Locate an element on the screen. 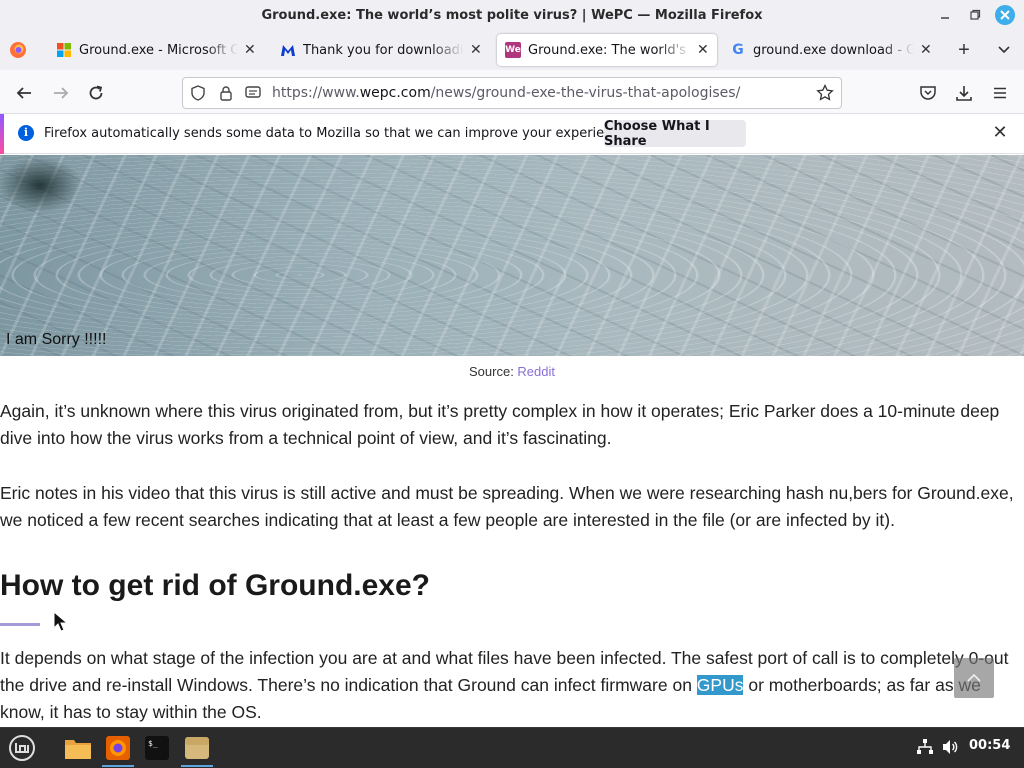 This screenshot has width=1024, height=768. choose-what-i-share-button: Choose What I Share is located at coordinates (675, 134).